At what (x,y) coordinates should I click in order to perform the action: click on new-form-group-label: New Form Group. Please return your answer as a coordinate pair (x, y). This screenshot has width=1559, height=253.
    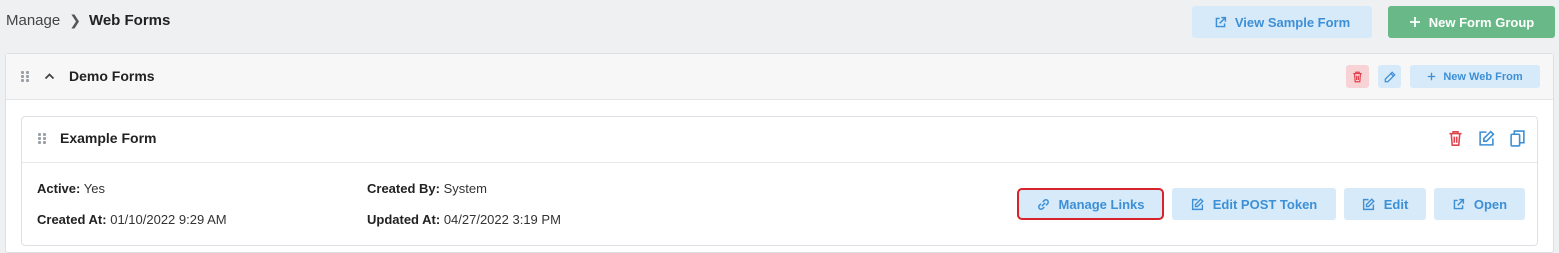
    Looking at the image, I should click on (1481, 22).